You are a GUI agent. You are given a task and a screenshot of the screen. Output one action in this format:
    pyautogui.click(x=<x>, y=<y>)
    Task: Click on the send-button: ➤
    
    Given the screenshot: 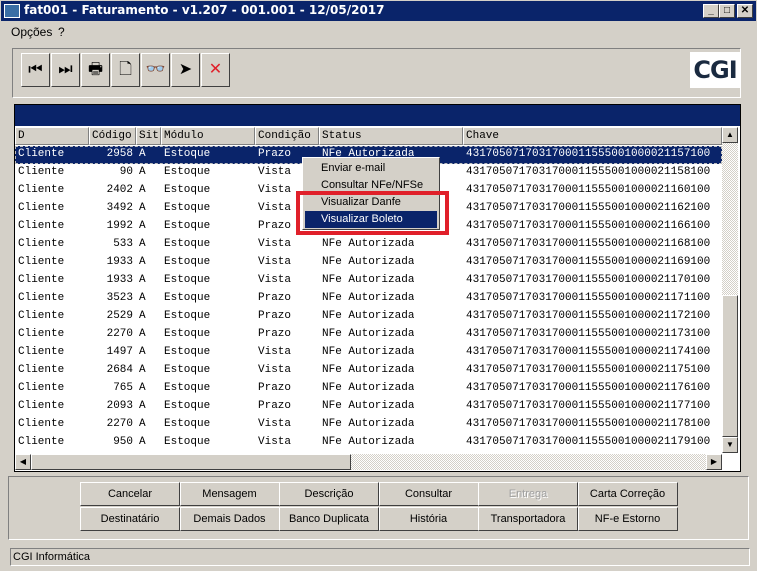 What is the action you would take?
    pyautogui.click(x=185, y=70)
    